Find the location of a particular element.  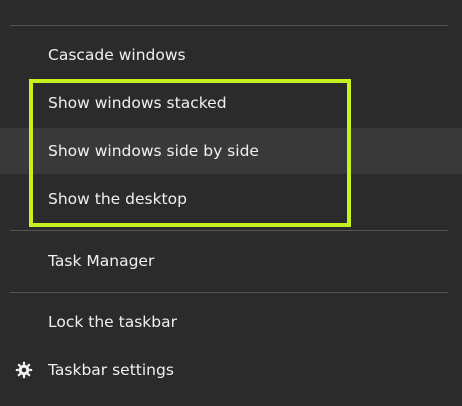

menu-item-show-windows-side-by-side: Show windows side by side is located at coordinates (231, 151).